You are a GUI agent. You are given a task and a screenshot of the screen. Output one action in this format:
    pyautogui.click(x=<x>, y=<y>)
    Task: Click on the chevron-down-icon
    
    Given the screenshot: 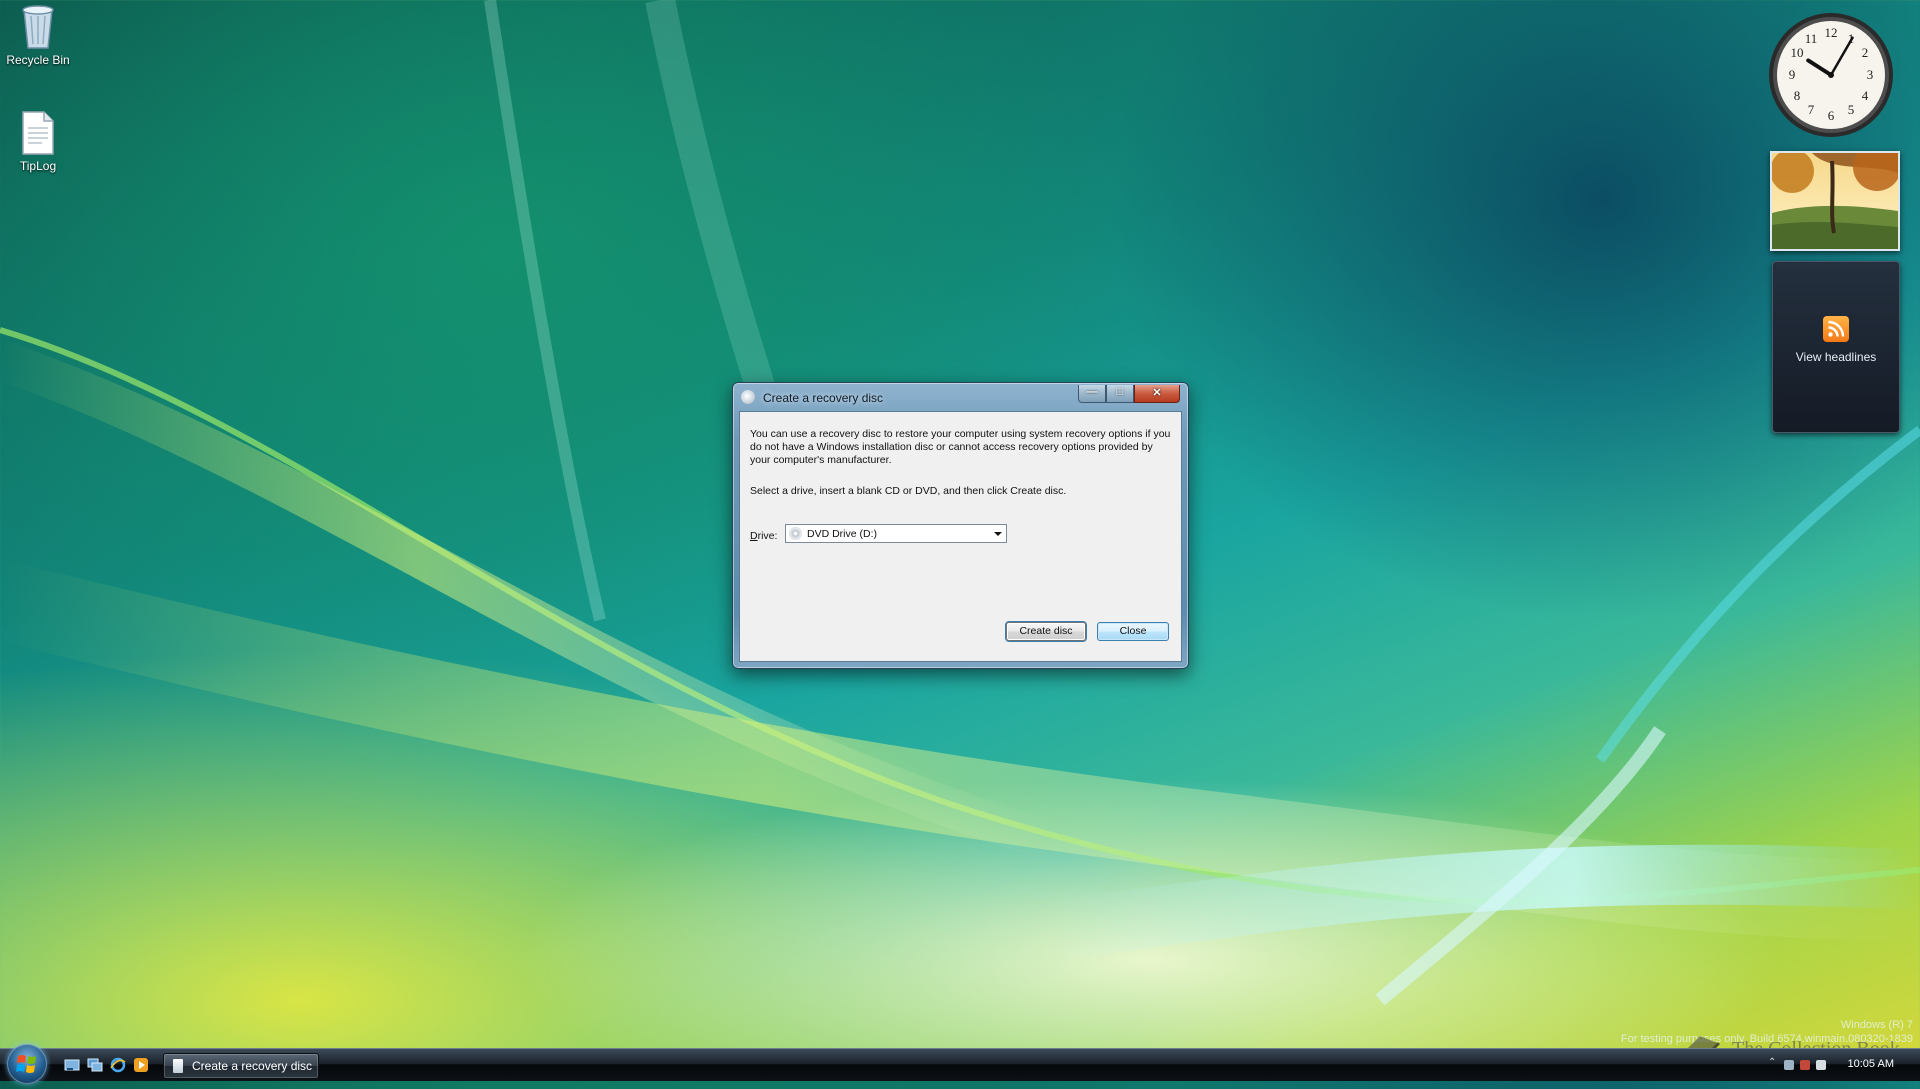 What is the action you would take?
    pyautogui.click(x=998, y=533)
    